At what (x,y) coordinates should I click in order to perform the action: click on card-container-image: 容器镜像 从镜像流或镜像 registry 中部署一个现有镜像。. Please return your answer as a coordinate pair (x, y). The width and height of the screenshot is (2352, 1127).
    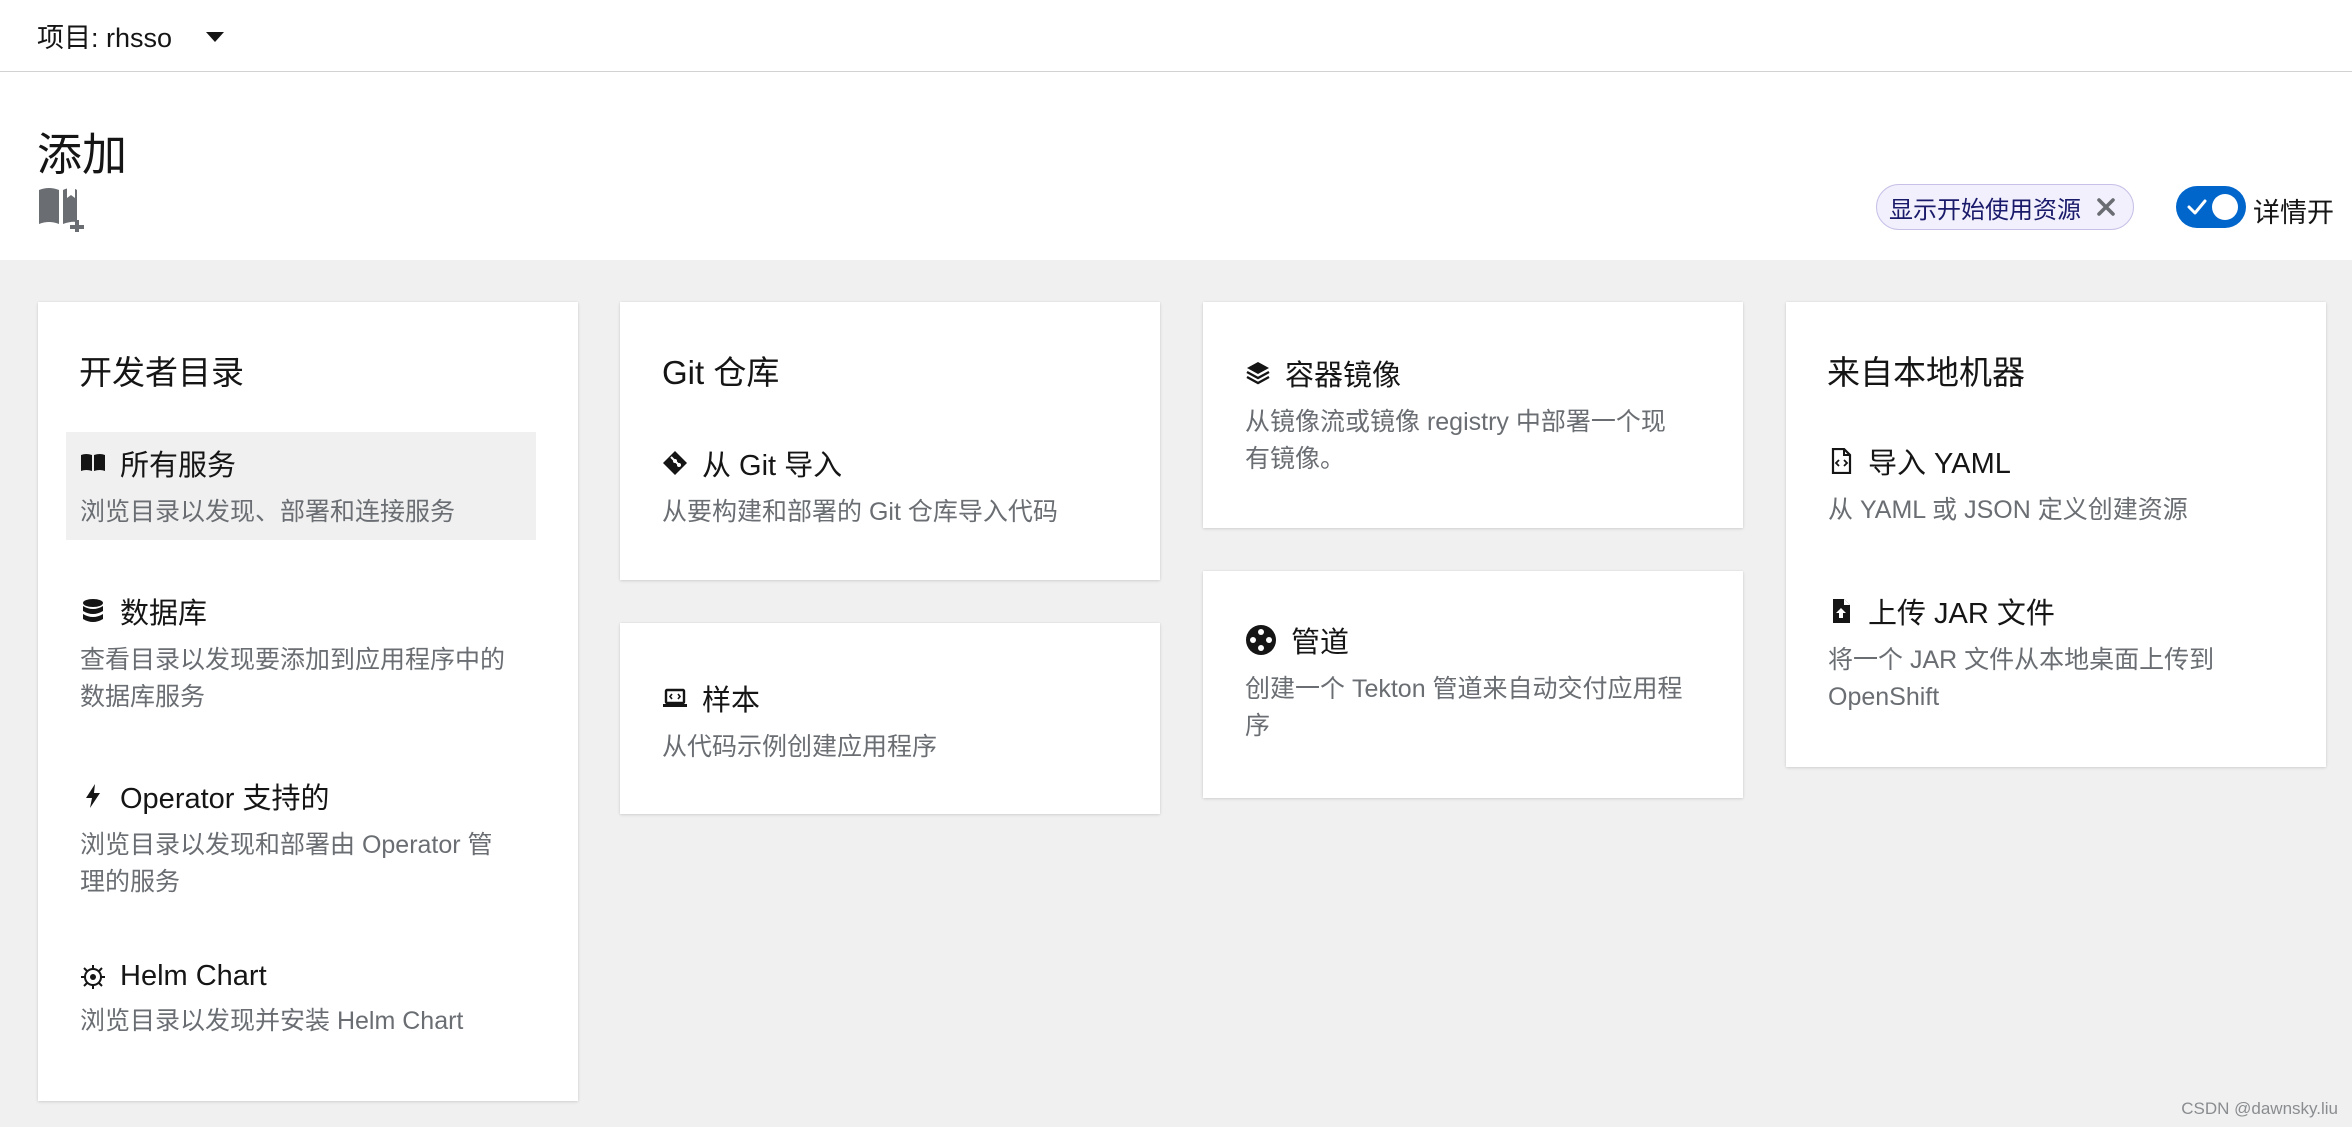
    Looking at the image, I should click on (1473, 415).